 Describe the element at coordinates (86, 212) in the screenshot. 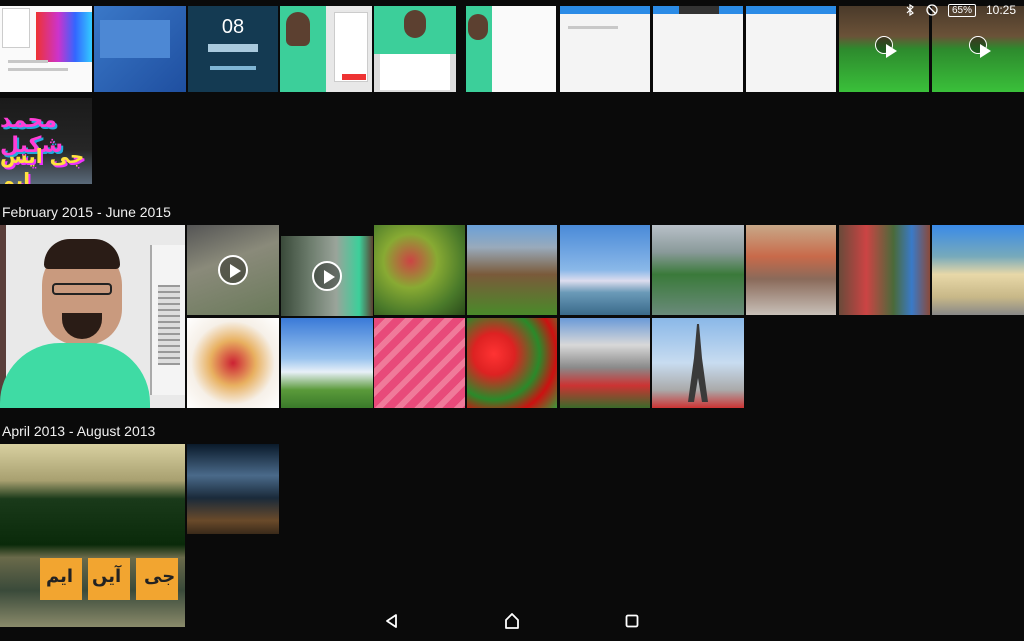

I see `section-title: February 2015 - June 2015` at that location.